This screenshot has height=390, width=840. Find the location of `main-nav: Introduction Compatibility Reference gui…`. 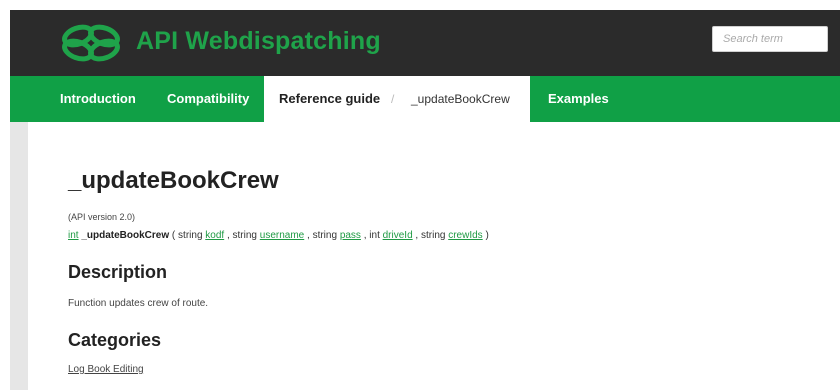

main-nav: Introduction Compatibility Reference gui… is located at coordinates (425, 101).